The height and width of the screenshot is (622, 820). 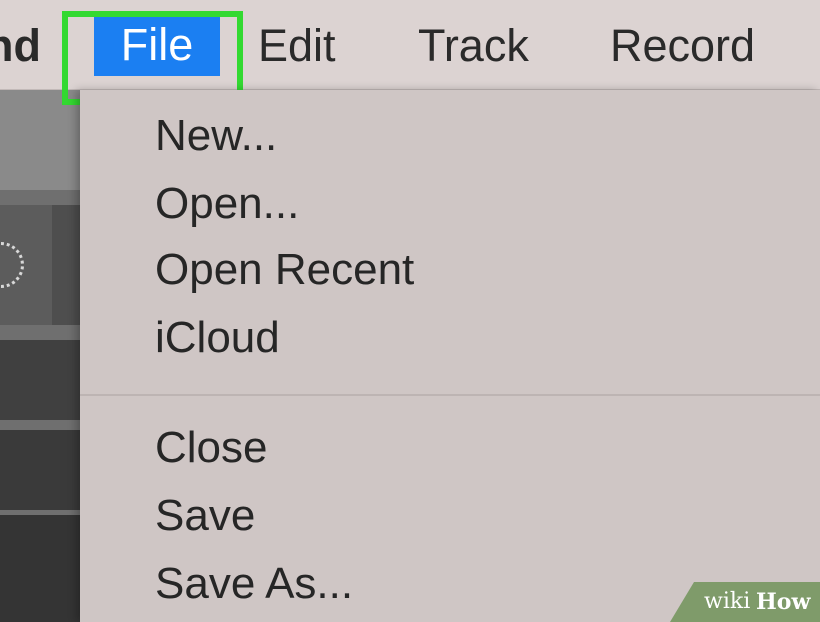 I want to click on menu-bar: nd File Edit Track Record, so click(x=410, y=45).